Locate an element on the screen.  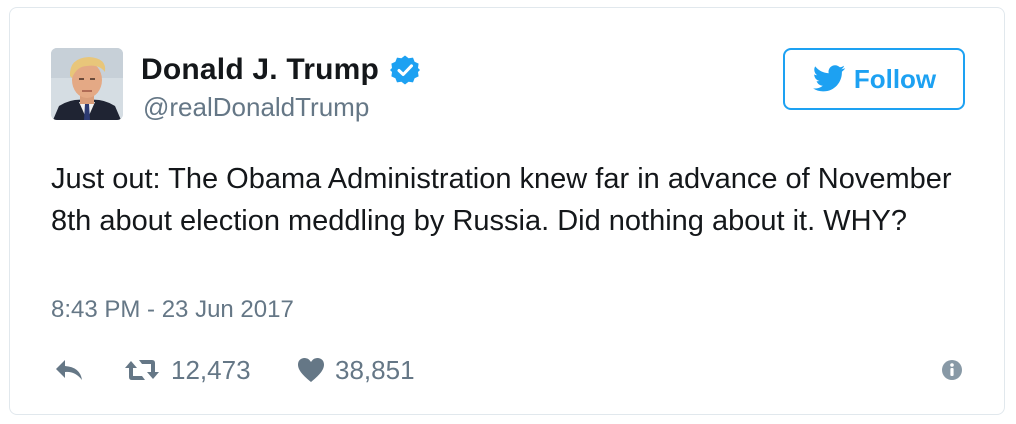
info-button is located at coordinates (952, 370).